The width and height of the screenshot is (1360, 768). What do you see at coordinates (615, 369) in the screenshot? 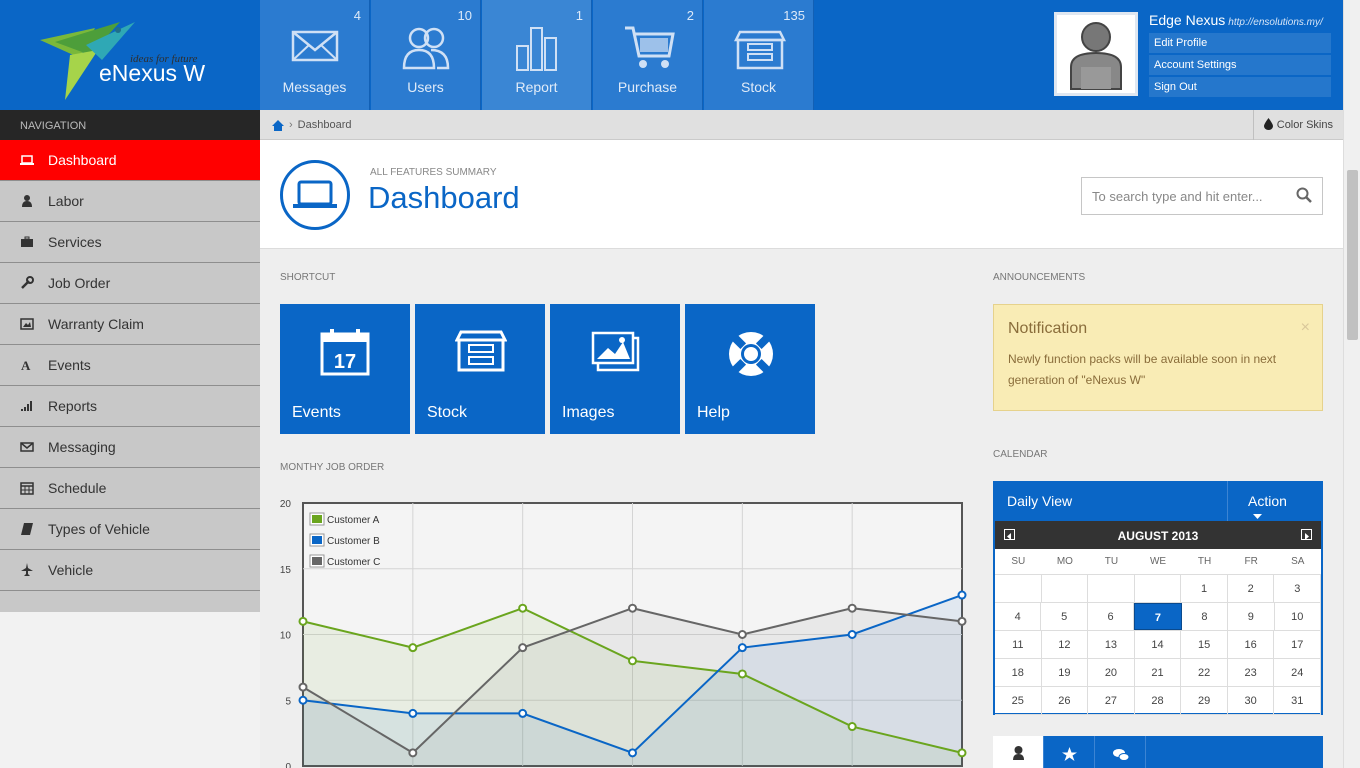
I see `shortcut-tile-images: Images` at bounding box center [615, 369].